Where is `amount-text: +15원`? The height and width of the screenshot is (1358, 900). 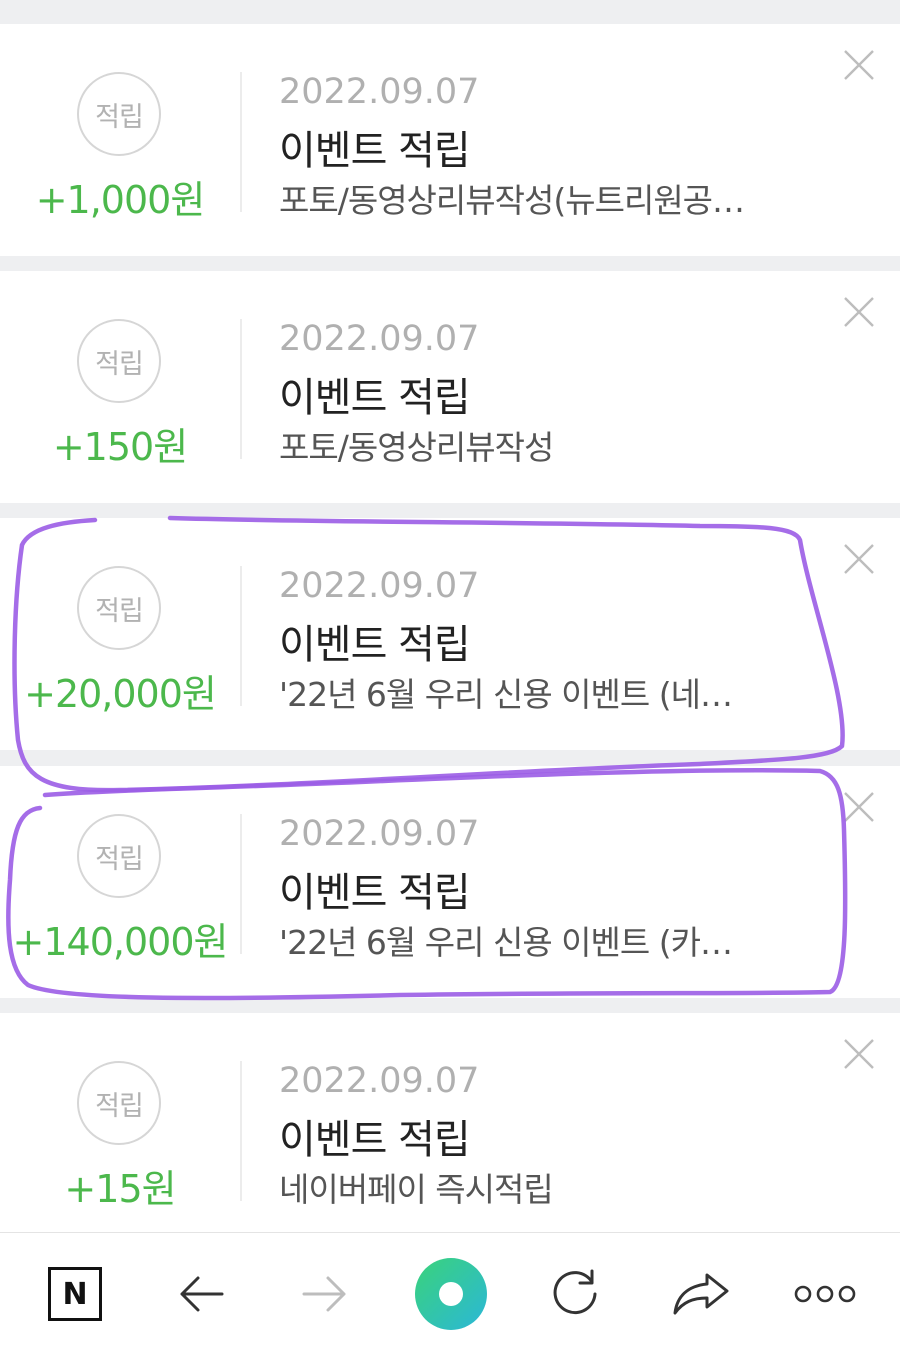 amount-text: +15원 is located at coordinates (120, 1189).